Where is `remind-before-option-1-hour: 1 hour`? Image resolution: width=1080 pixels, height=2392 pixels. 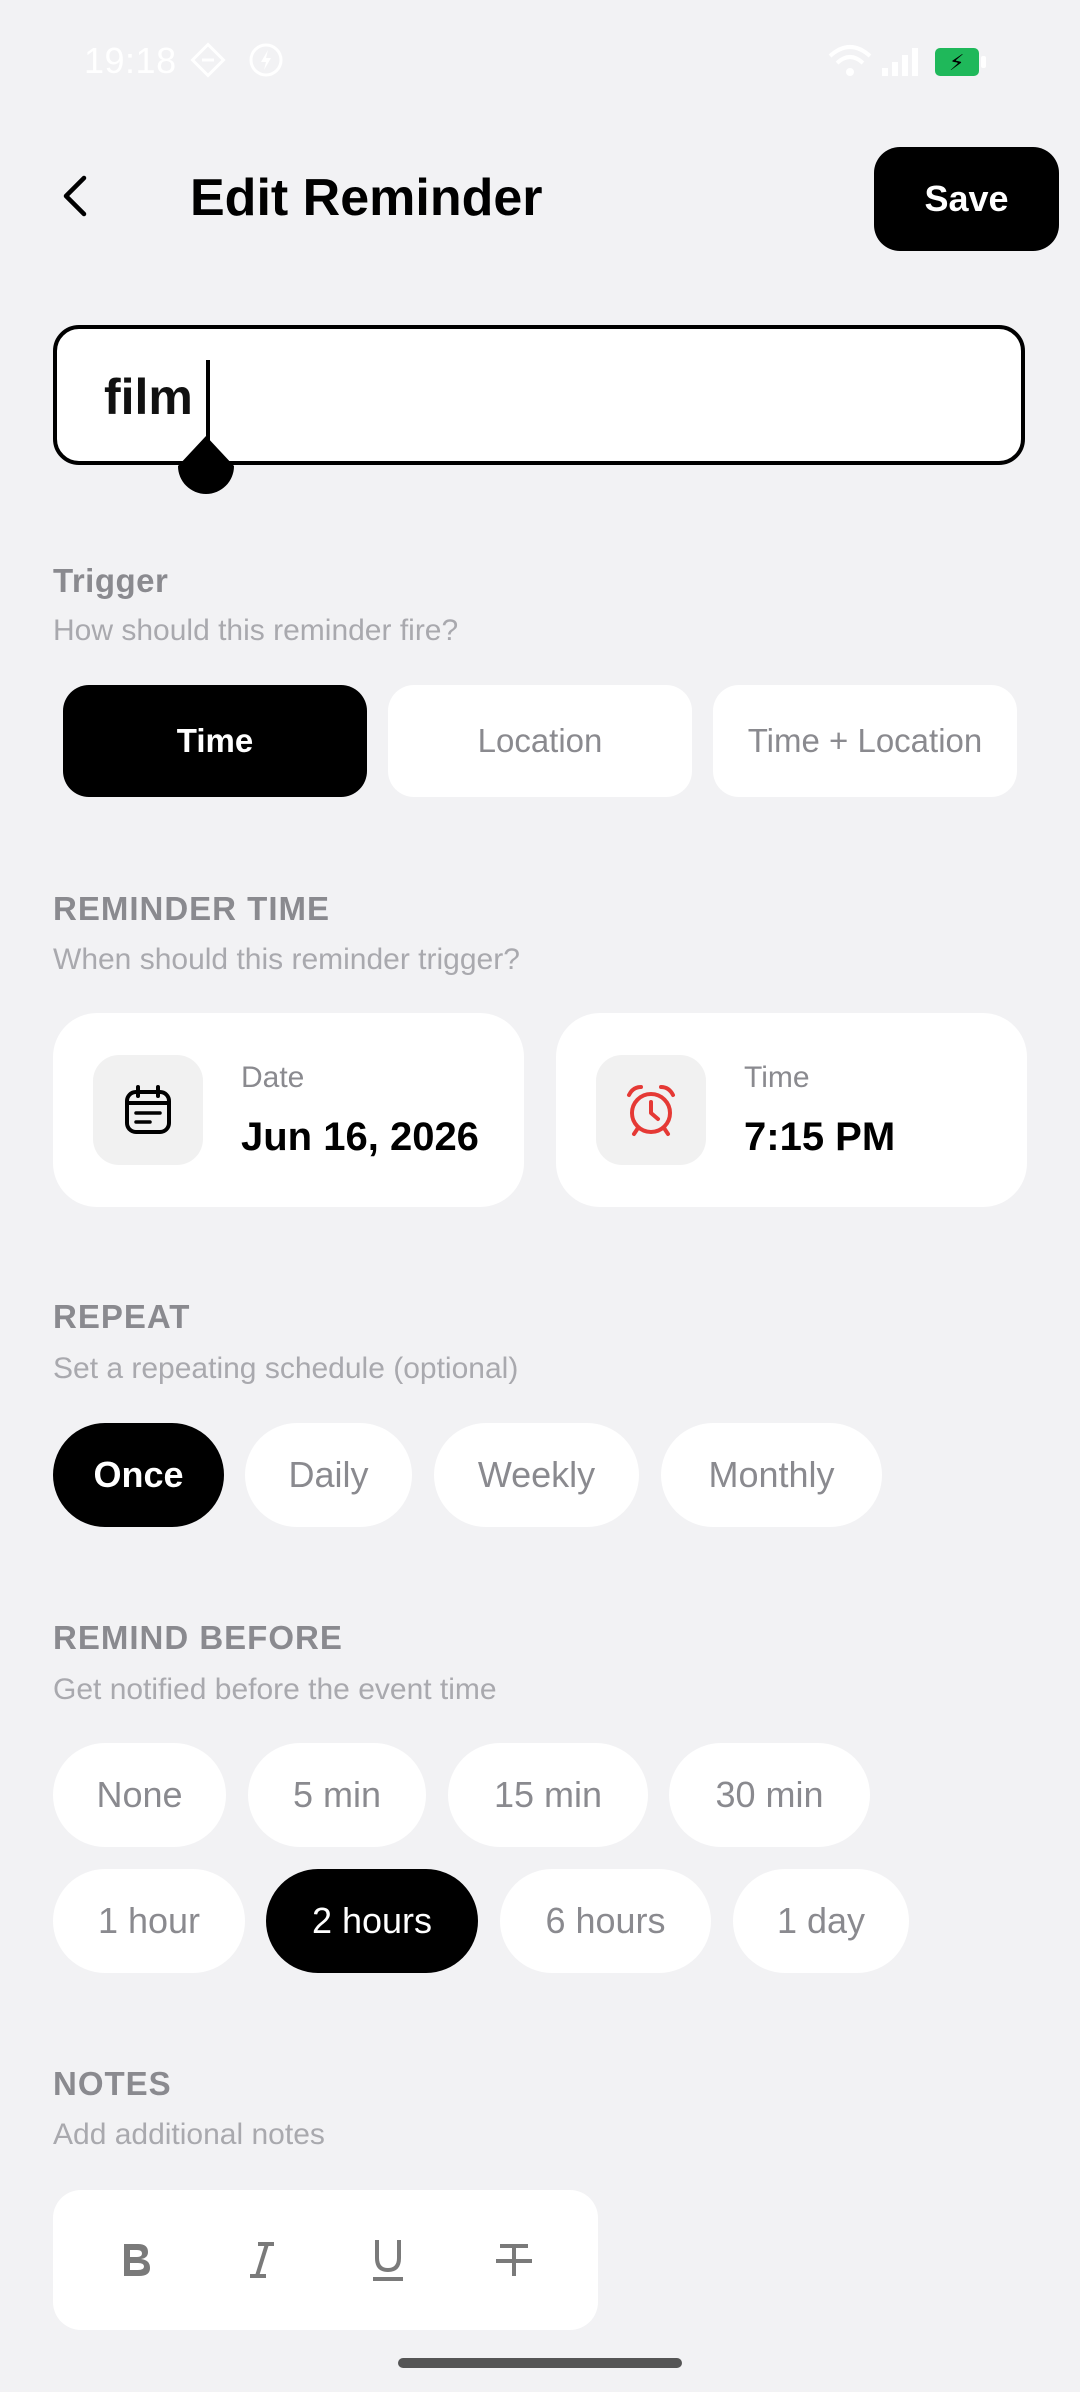 remind-before-option-1-hour: 1 hour is located at coordinates (149, 1921).